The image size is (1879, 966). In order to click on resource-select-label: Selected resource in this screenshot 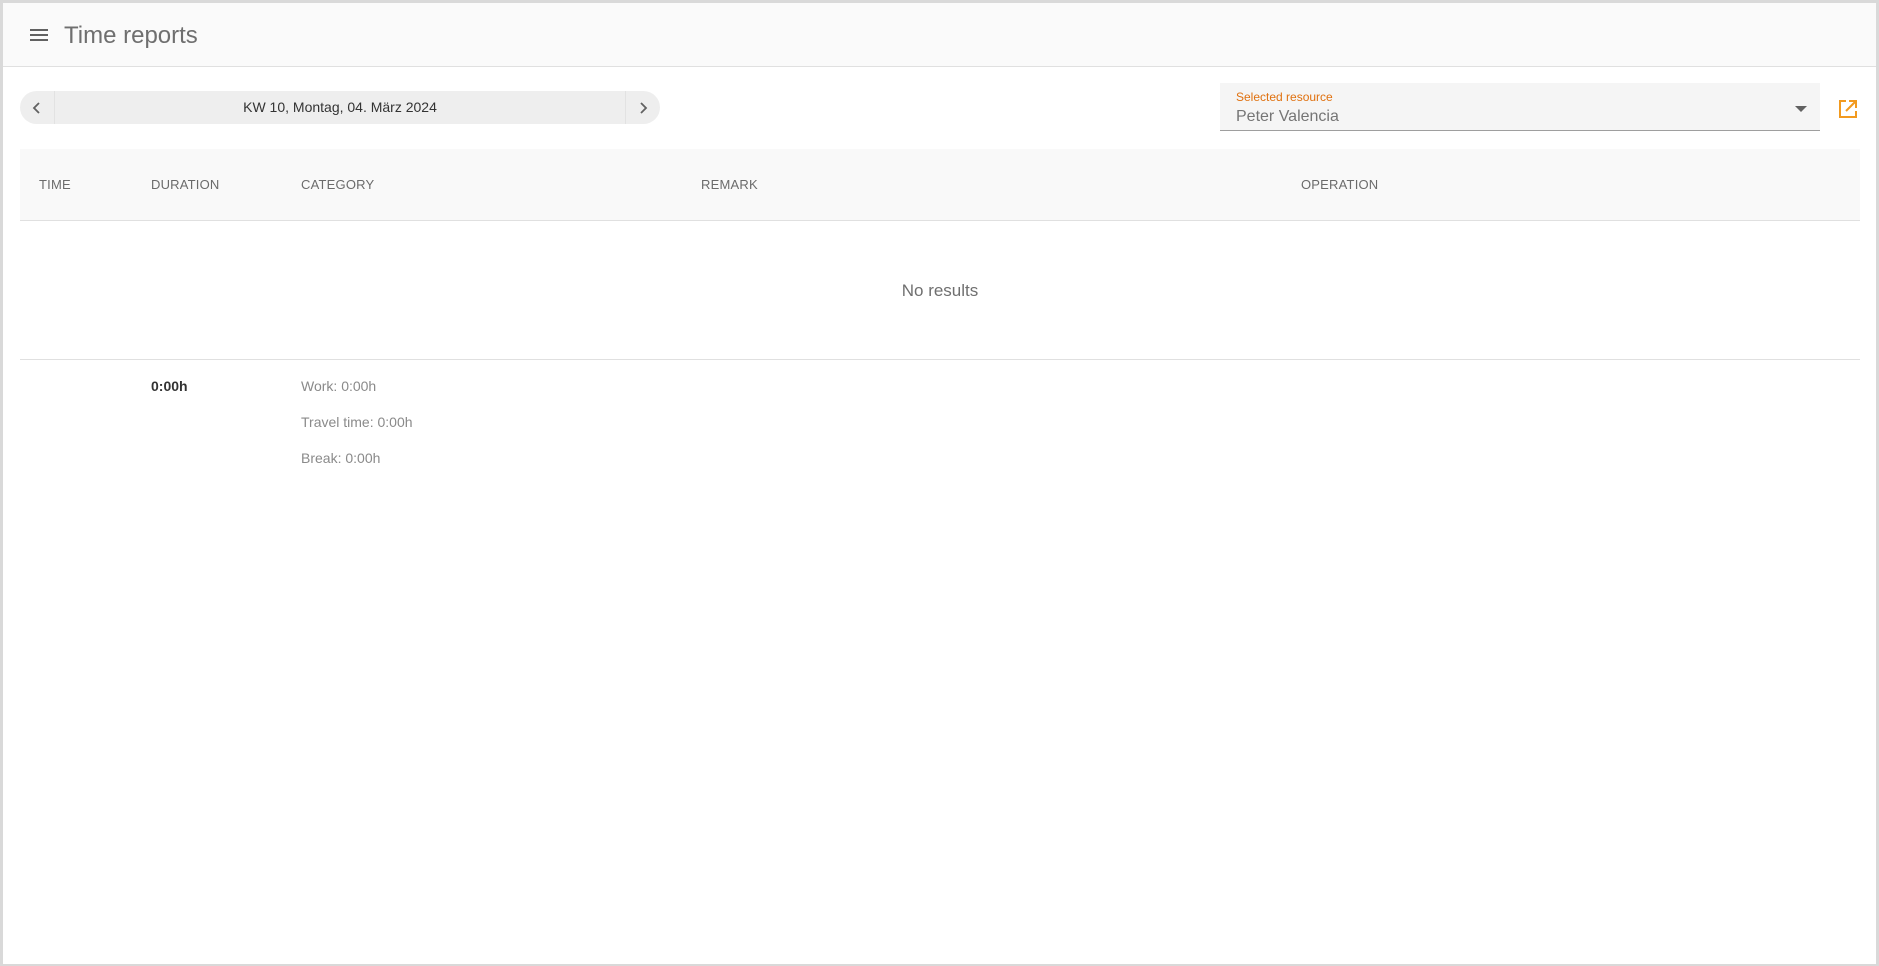, I will do `click(1284, 97)`.